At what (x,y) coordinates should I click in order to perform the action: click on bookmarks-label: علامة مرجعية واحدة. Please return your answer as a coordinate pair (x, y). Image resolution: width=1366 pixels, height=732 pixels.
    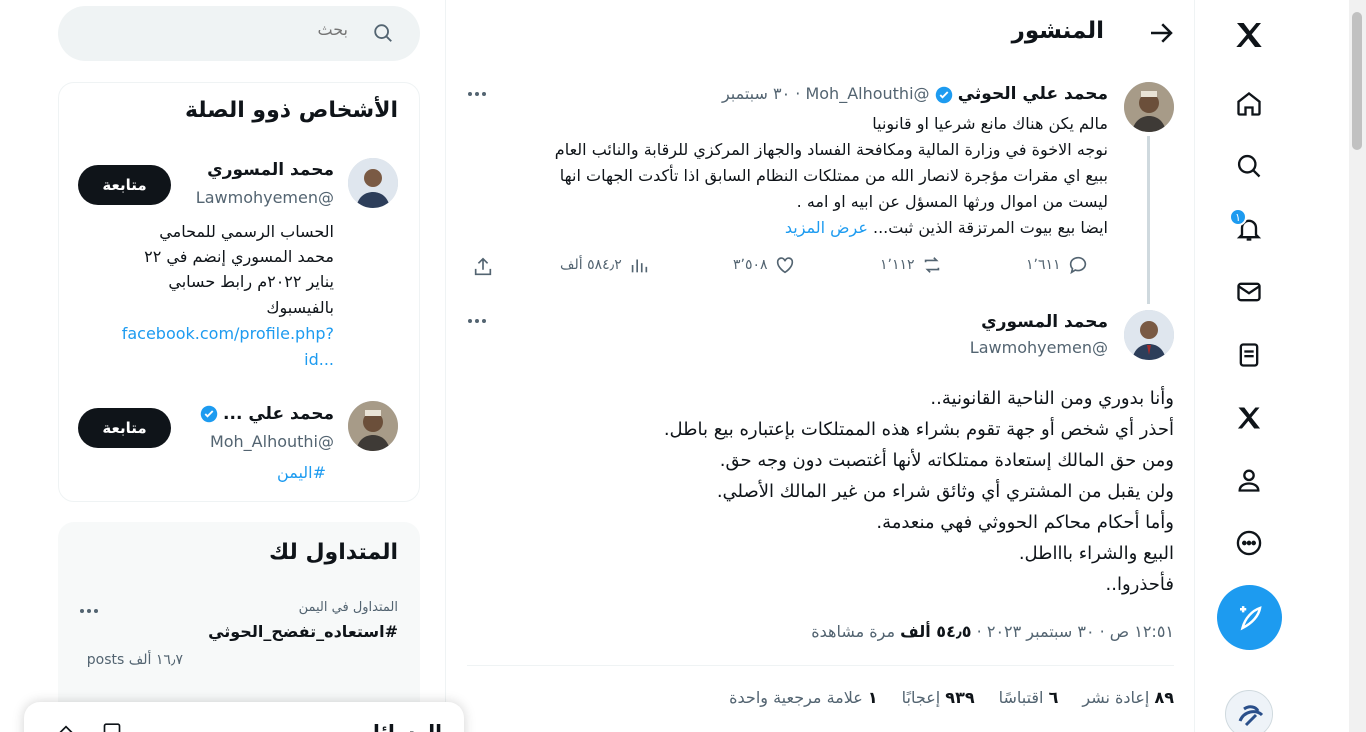
    Looking at the image, I should click on (796, 697).